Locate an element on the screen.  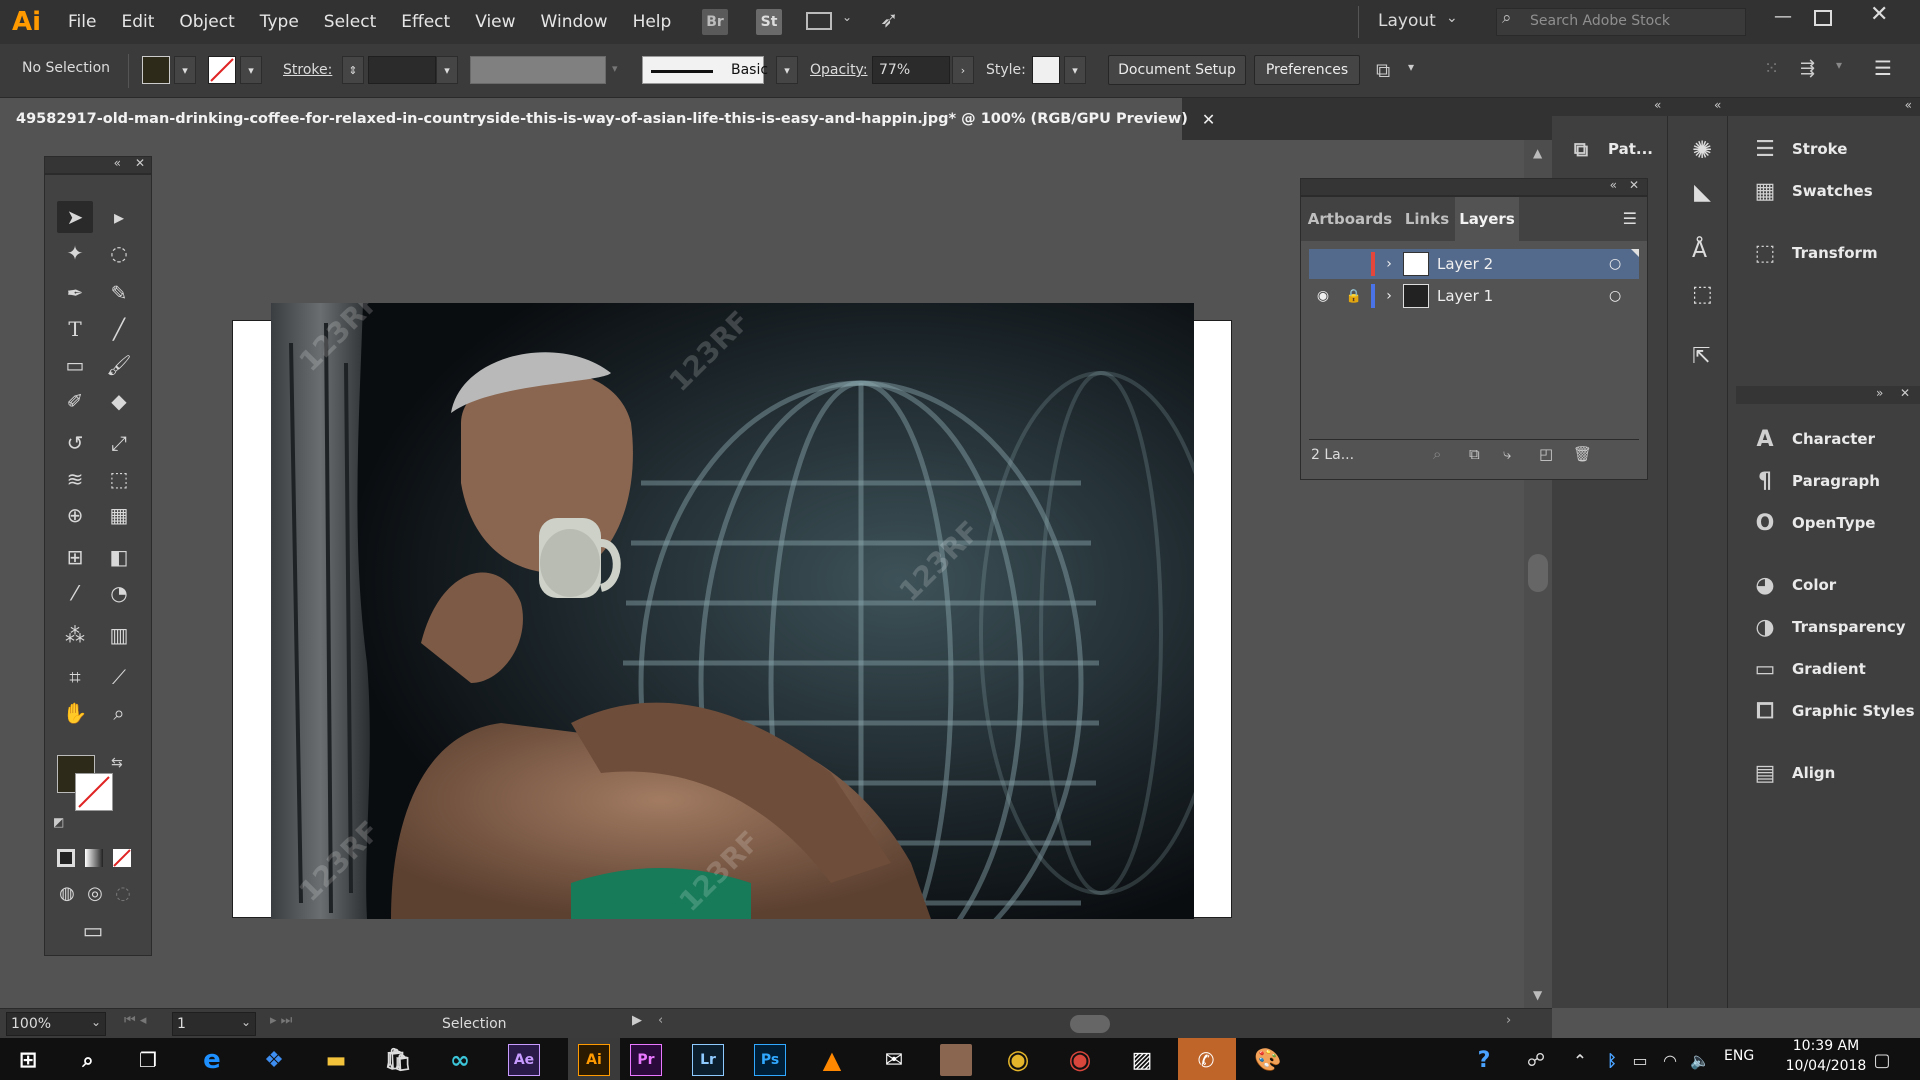
menu-effect: Effect is located at coordinates (425, 22).